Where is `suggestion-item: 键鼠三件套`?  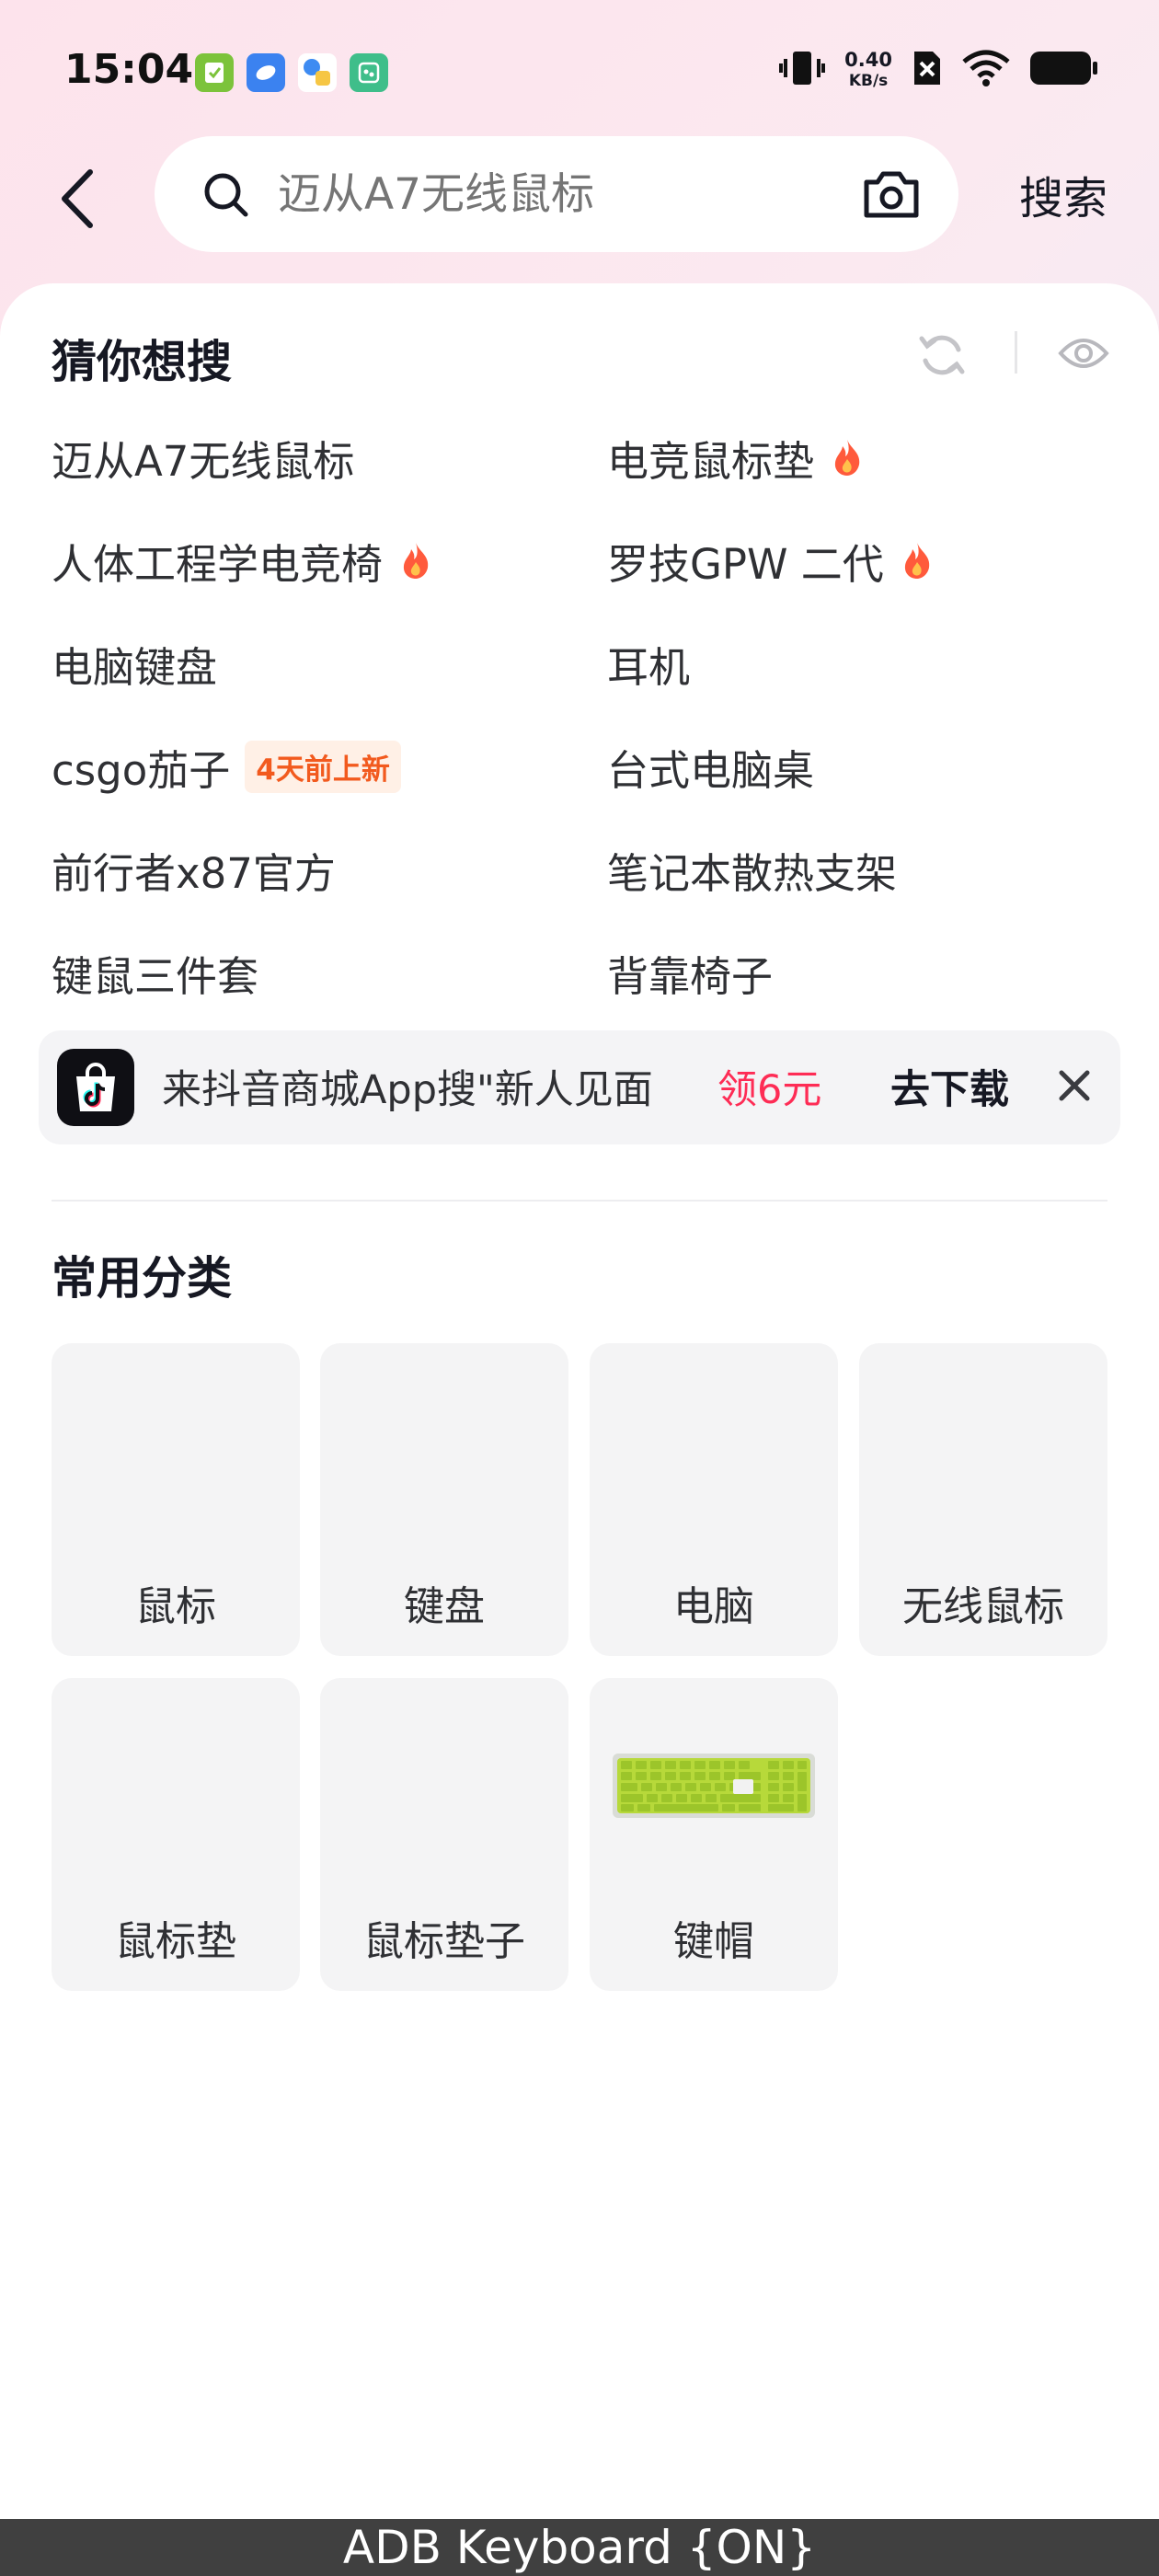
suggestion-item: 键鼠三件套 is located at coordinates (155, 972).